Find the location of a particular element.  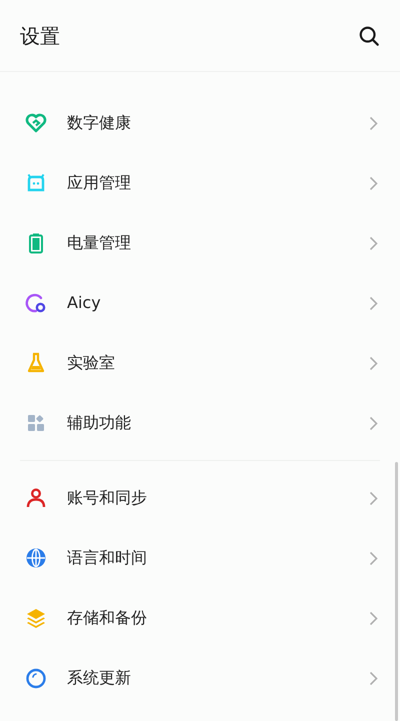

settings-item: 语言和时间 is located at coordinates (200, 558).